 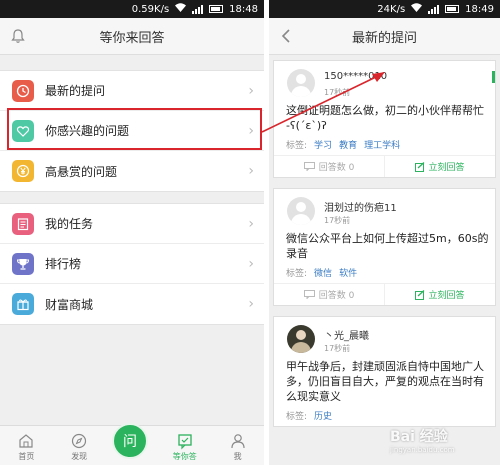 I want to click on menu-item-leaderboard: 排行榜 ›, so click(x=132, y=264).